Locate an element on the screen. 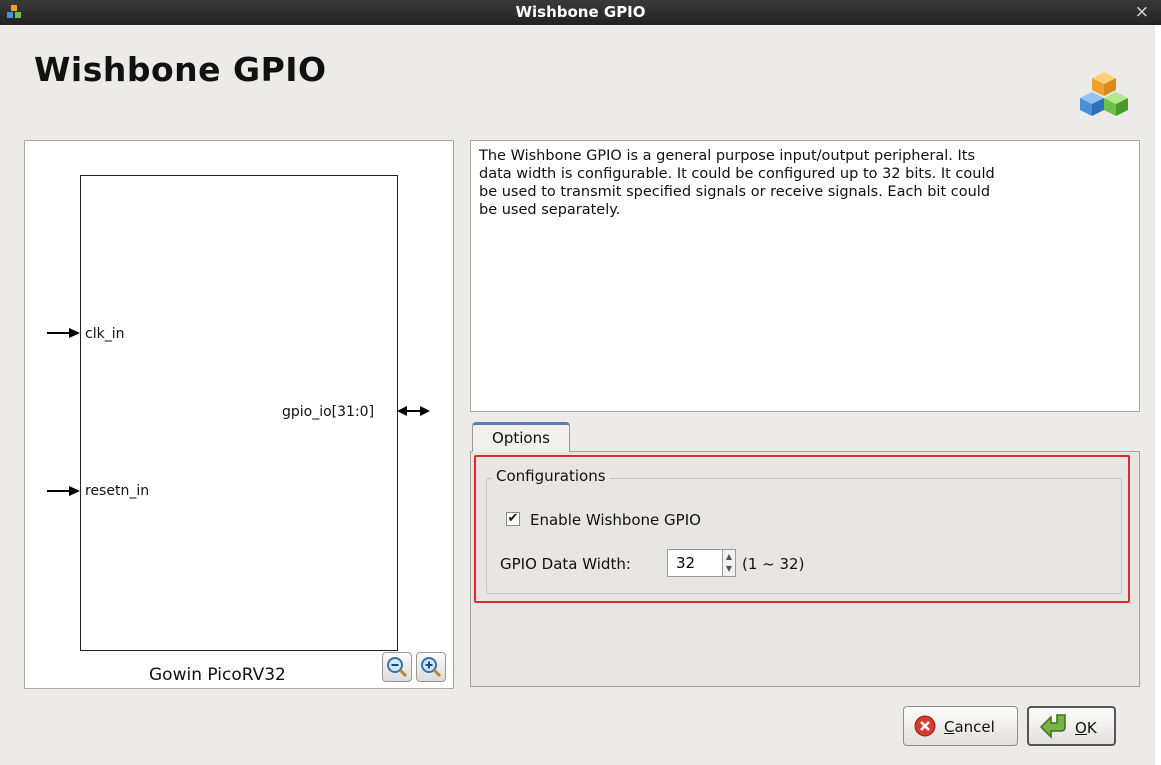  cancel-icon is located at coordinates (925, 726).